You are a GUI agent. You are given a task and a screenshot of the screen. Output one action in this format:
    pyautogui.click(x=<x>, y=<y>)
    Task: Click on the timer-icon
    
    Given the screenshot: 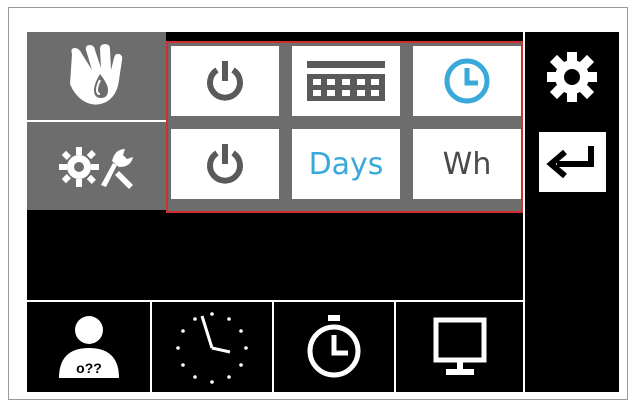 What is the action you would take?
    pyautogui.click(x=334, y=346)
    